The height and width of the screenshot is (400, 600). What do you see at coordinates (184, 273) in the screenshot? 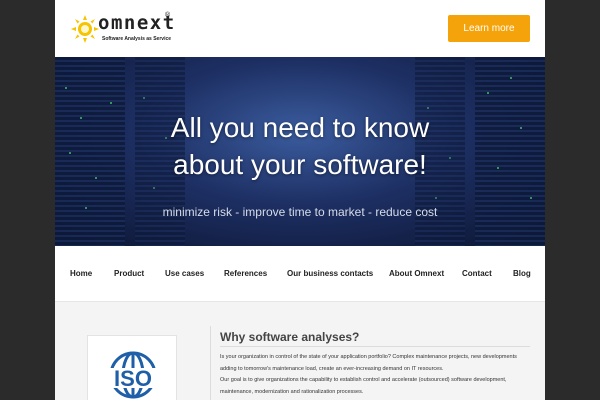
I see `nav-use-cases: Use cases` at bounding box center [184, 273].